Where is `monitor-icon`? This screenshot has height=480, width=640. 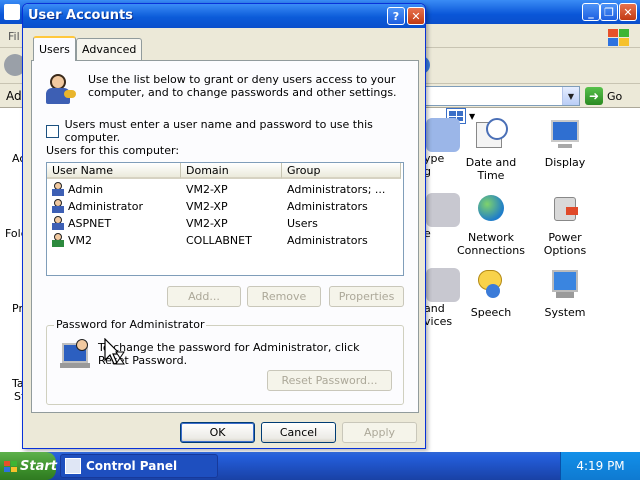 monitor-icon is located at coordinates (565, 135).